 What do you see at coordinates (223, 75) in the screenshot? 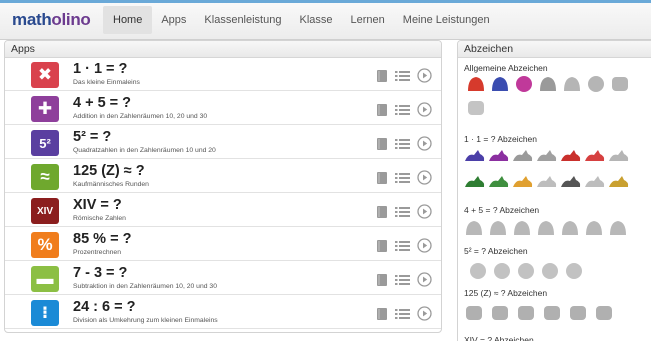
I see `app-row: ✖ 1 · 1 = ? Das kleine Einmaleins` at bounding box center [223, 75].